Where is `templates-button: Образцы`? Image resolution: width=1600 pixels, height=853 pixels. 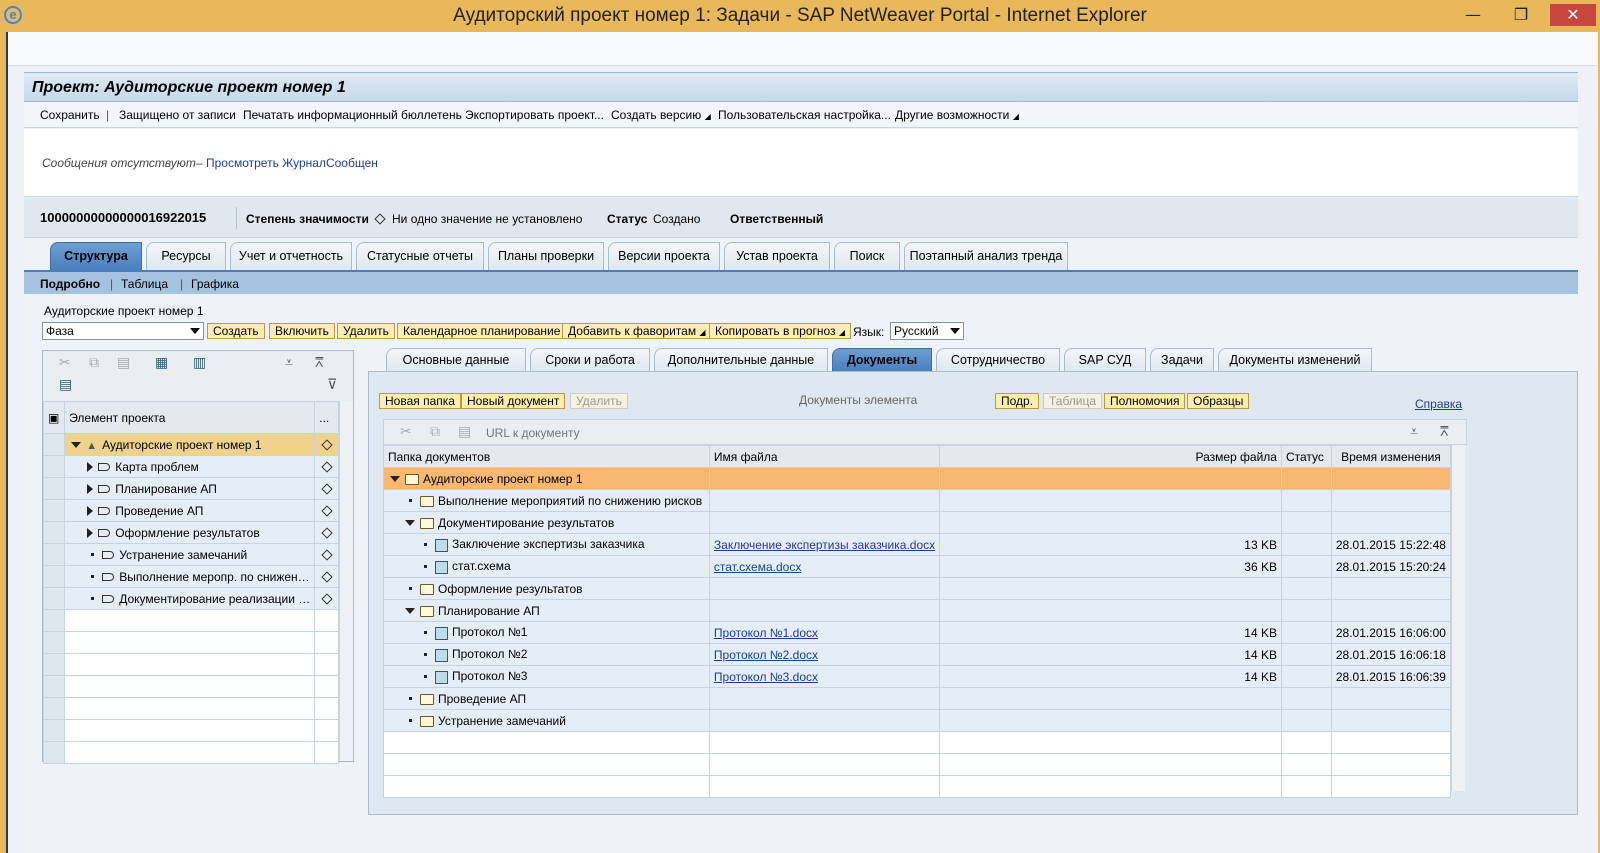
templates-button: Образцы is located at coordinates (1218, 401).